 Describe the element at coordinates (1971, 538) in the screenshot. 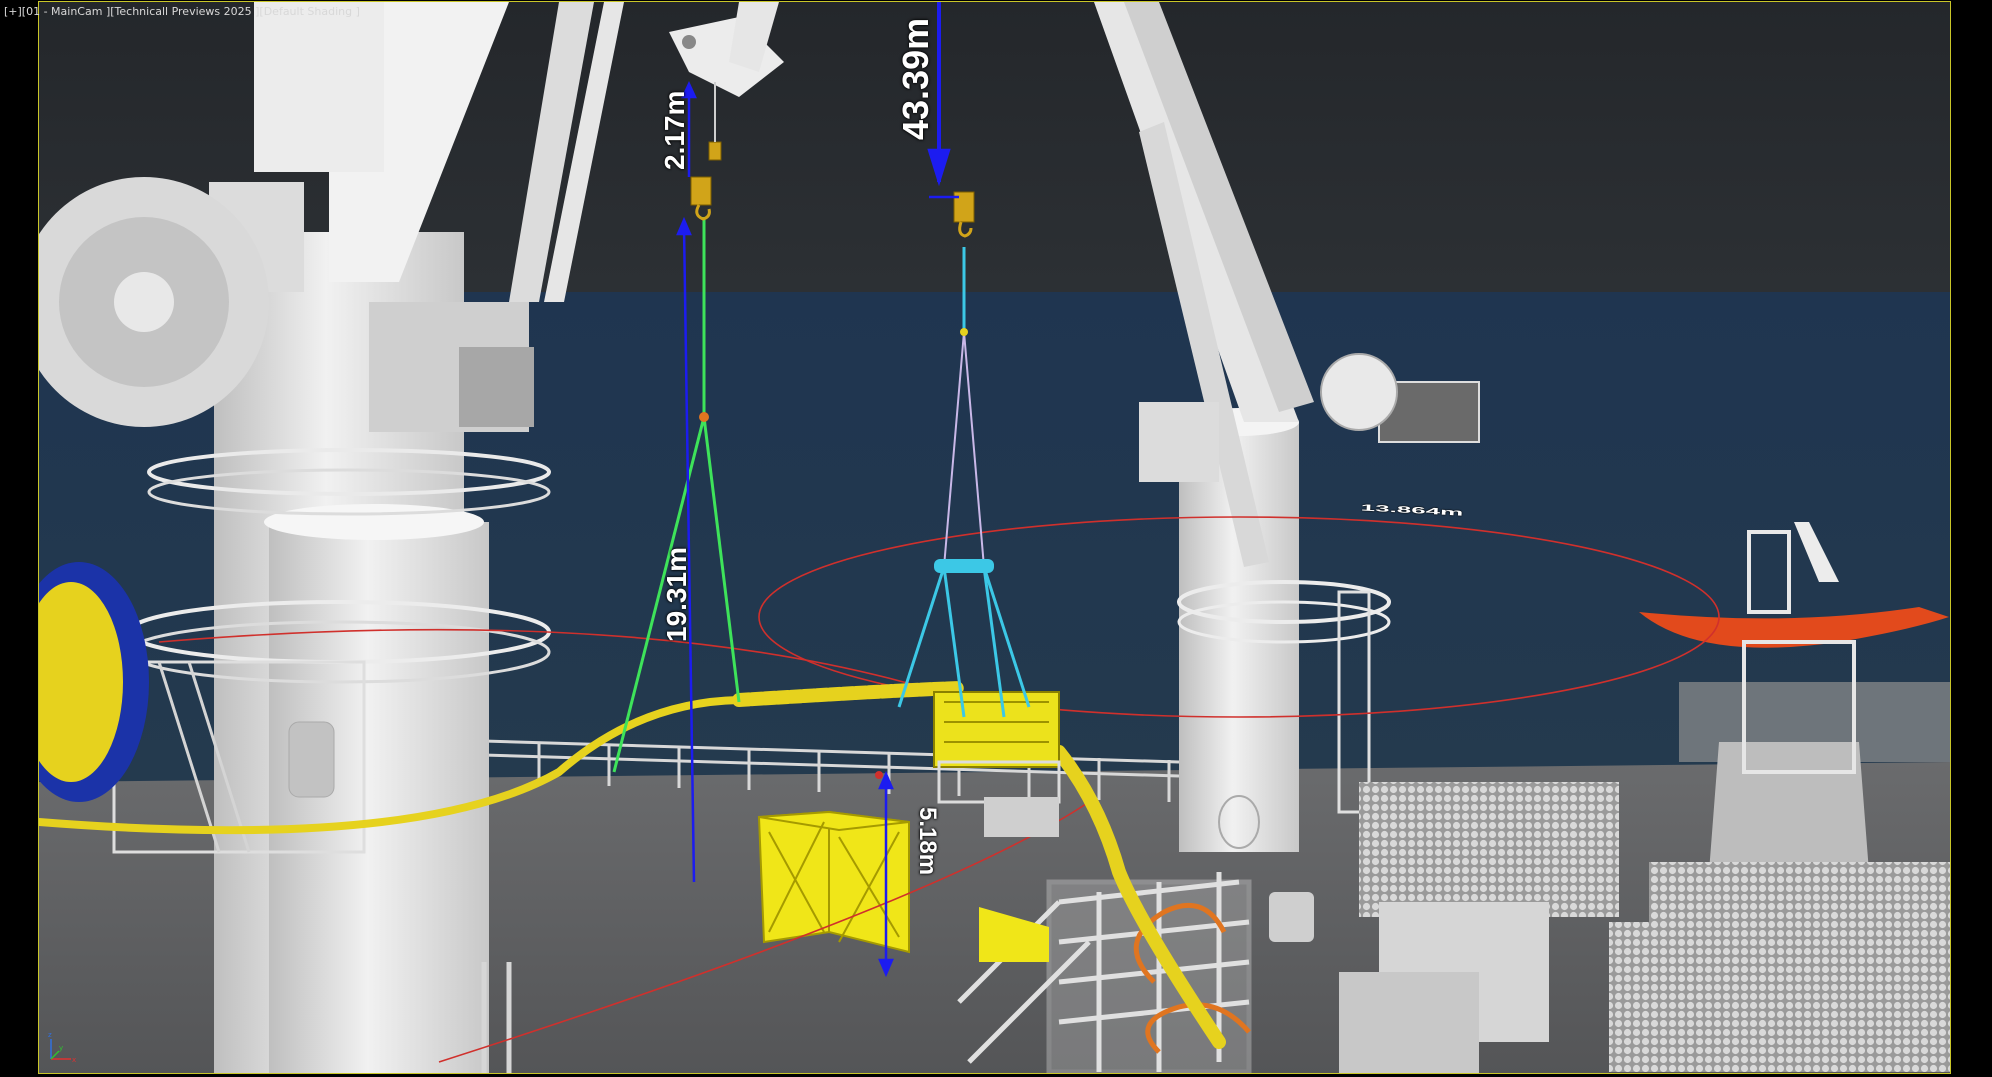

I see `right-edge-strip` at that location.